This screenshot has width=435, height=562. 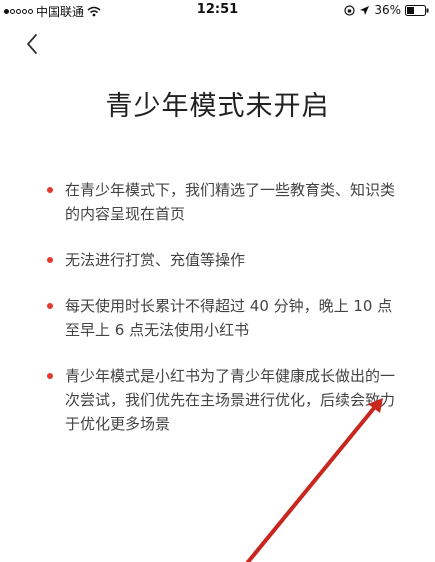 I want to click on chevron-left-icon, so click(x=32, y=44).